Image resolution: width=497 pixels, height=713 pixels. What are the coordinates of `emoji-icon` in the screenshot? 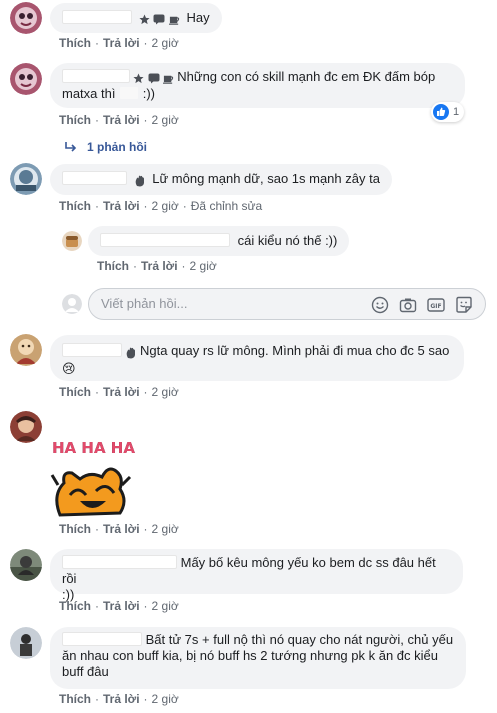 It's located at (380, 305).